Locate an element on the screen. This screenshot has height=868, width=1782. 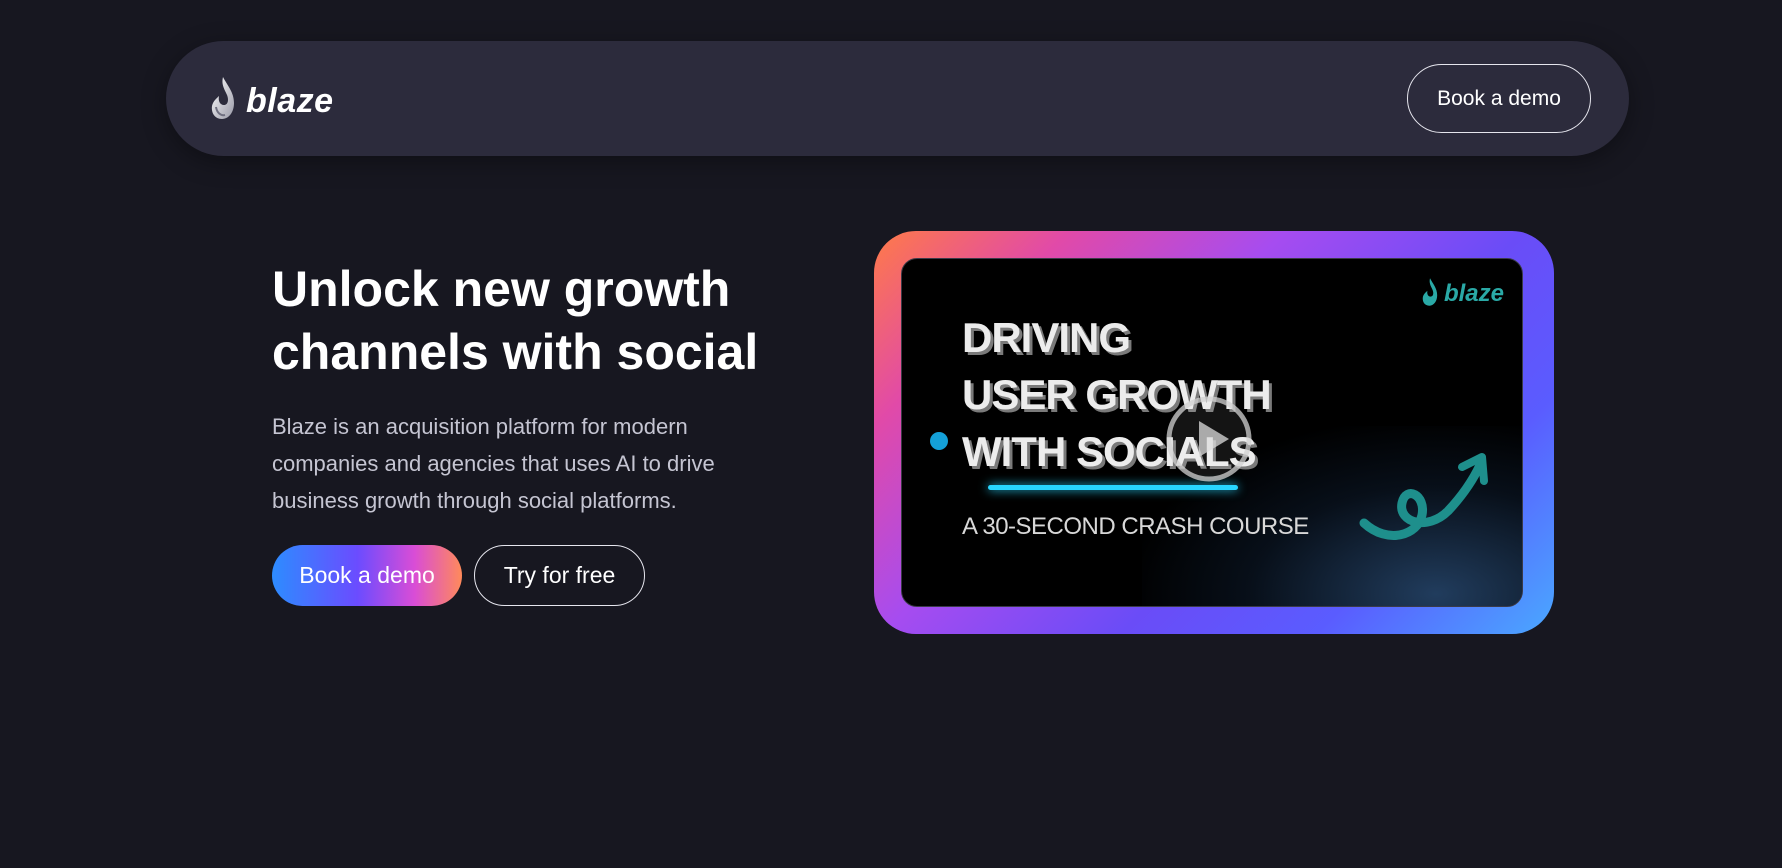
hero-title: Unlock new growth channels with social is located at coordinates (532, 321).